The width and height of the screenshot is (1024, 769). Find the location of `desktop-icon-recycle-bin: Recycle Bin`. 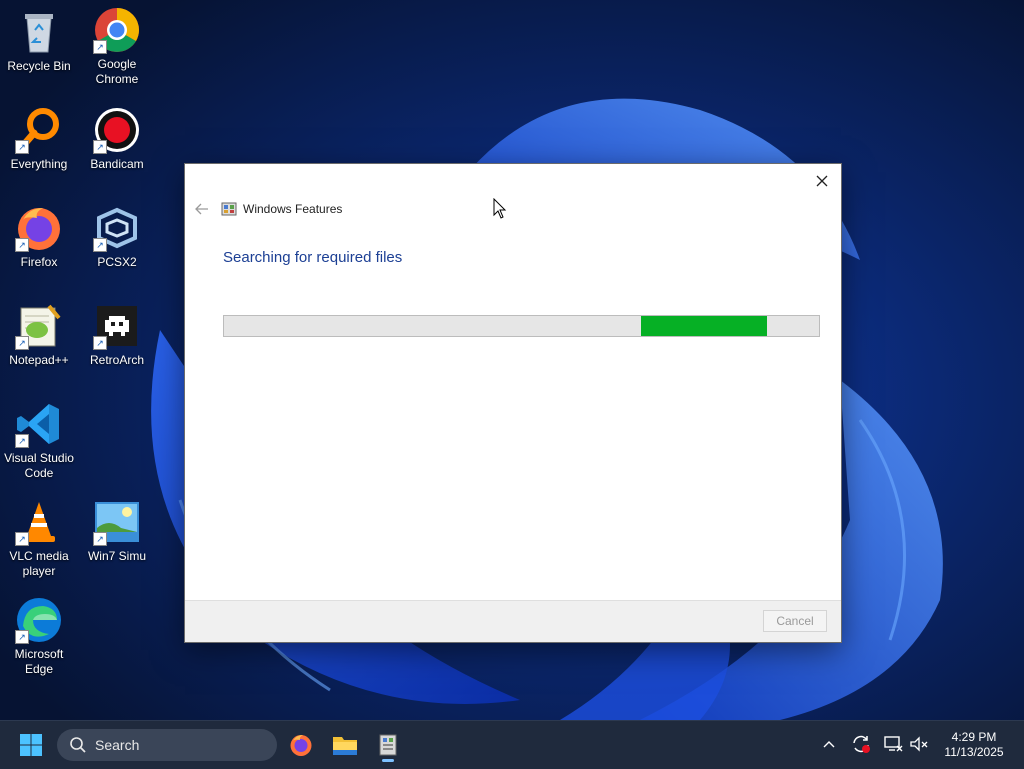

desktop-icon-recycle-bin: Recycle Bin is located at coordinates (39, 41).